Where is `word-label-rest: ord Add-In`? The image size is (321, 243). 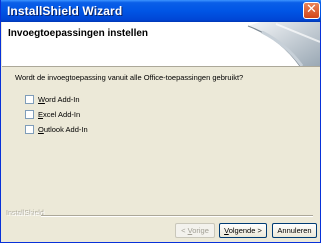 word-label-rest: ord Add-In is located at coordinates (62, 99).